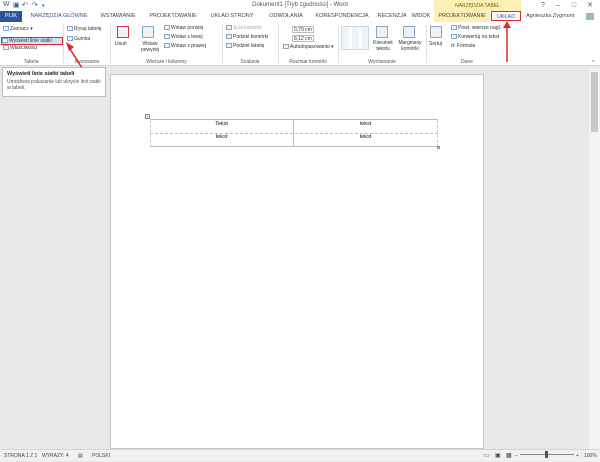  I want to click on zoom-out-icon: –, so click(516, 456).